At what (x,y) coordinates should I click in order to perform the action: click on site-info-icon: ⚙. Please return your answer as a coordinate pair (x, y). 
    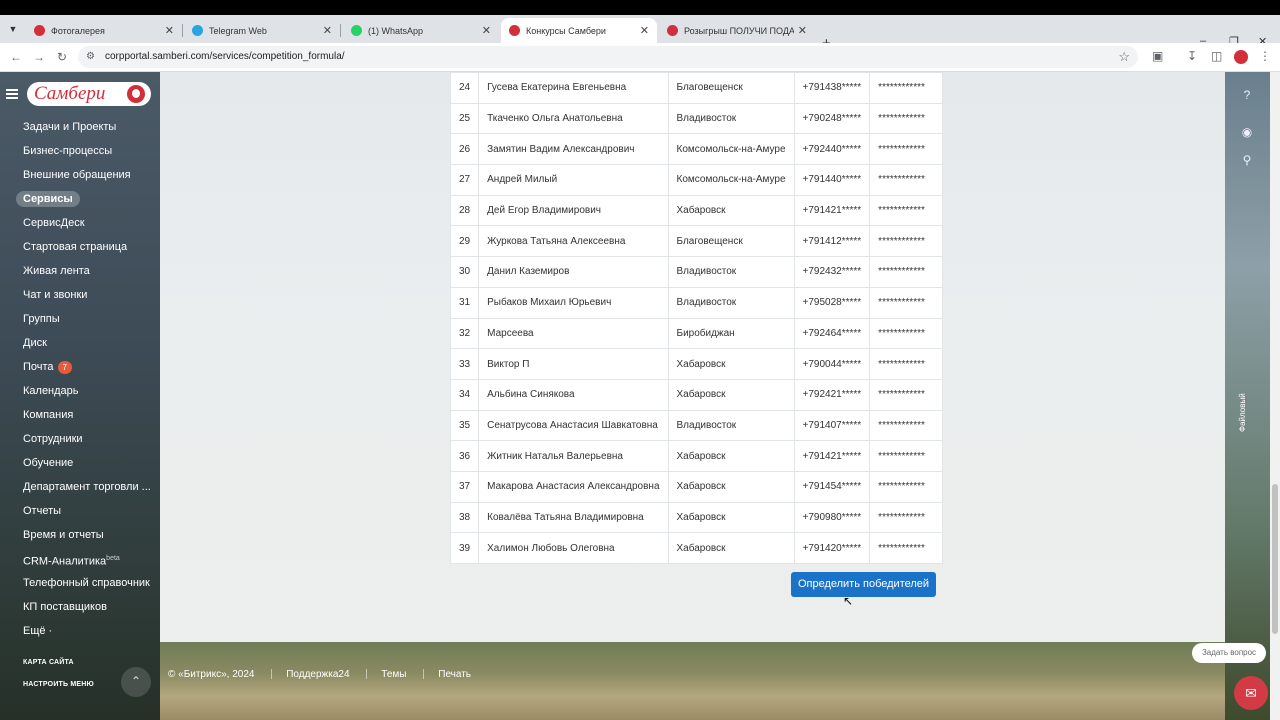
    Looking at the image, I should click on (90, 56).